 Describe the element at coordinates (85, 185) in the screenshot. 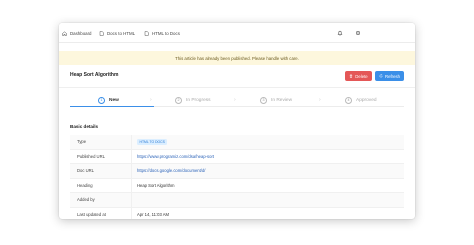

I see `detail-label: Heading` at that location.